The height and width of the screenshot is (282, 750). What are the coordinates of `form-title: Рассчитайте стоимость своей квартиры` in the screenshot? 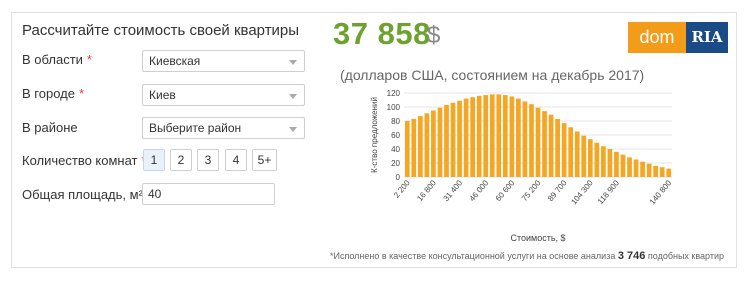 It's located at (161, 30).